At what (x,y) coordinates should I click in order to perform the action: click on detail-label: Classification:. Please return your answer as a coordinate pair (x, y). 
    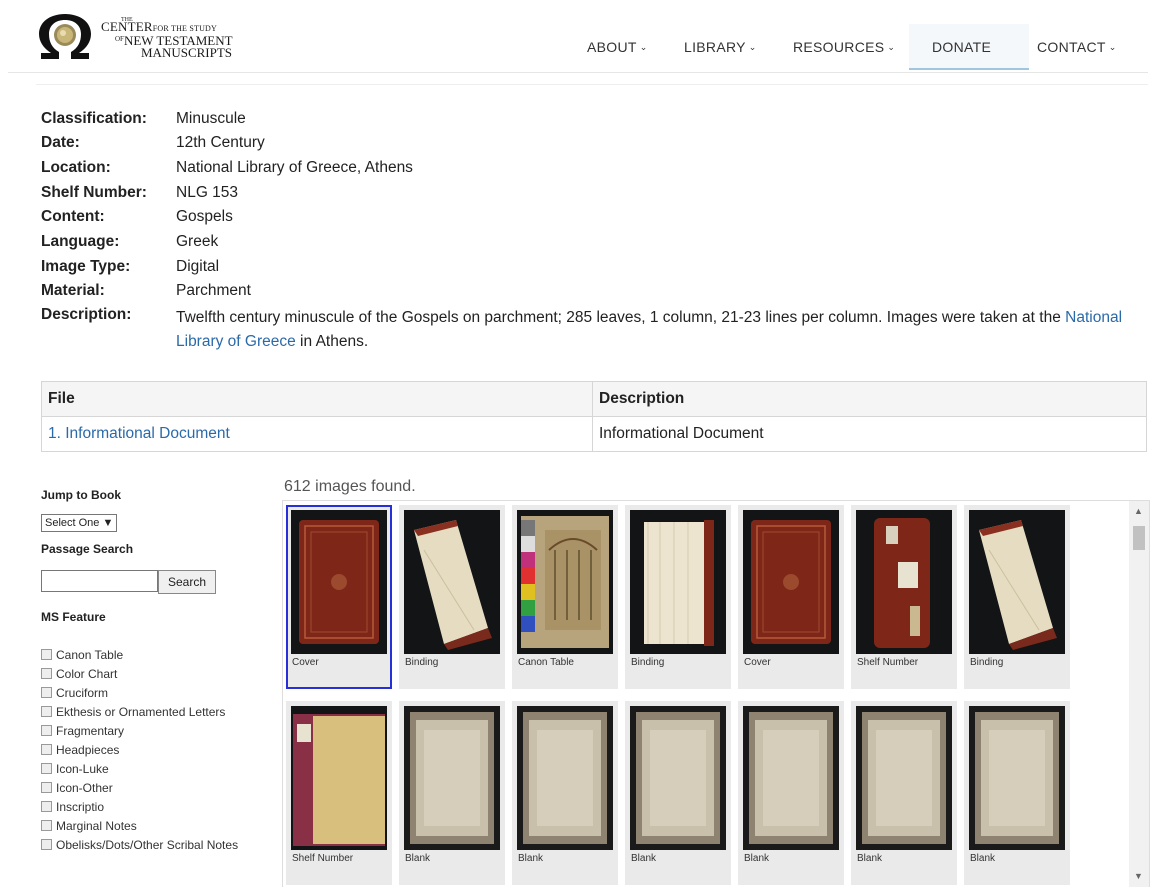
    Looking at the image, I should click on (94, 118).